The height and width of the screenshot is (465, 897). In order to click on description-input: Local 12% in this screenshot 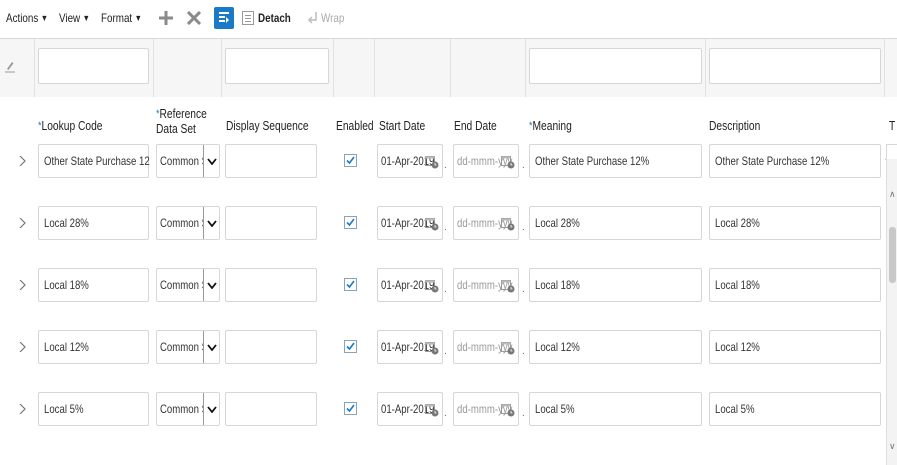, I will do `click(795, 347)`.